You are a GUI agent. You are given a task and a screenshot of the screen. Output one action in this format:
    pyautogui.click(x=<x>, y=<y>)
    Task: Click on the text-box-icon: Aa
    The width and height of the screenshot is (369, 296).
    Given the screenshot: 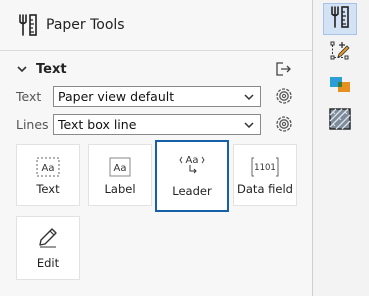 What is the action you would take?
    pyautogui.click(x=48, y=167)
    